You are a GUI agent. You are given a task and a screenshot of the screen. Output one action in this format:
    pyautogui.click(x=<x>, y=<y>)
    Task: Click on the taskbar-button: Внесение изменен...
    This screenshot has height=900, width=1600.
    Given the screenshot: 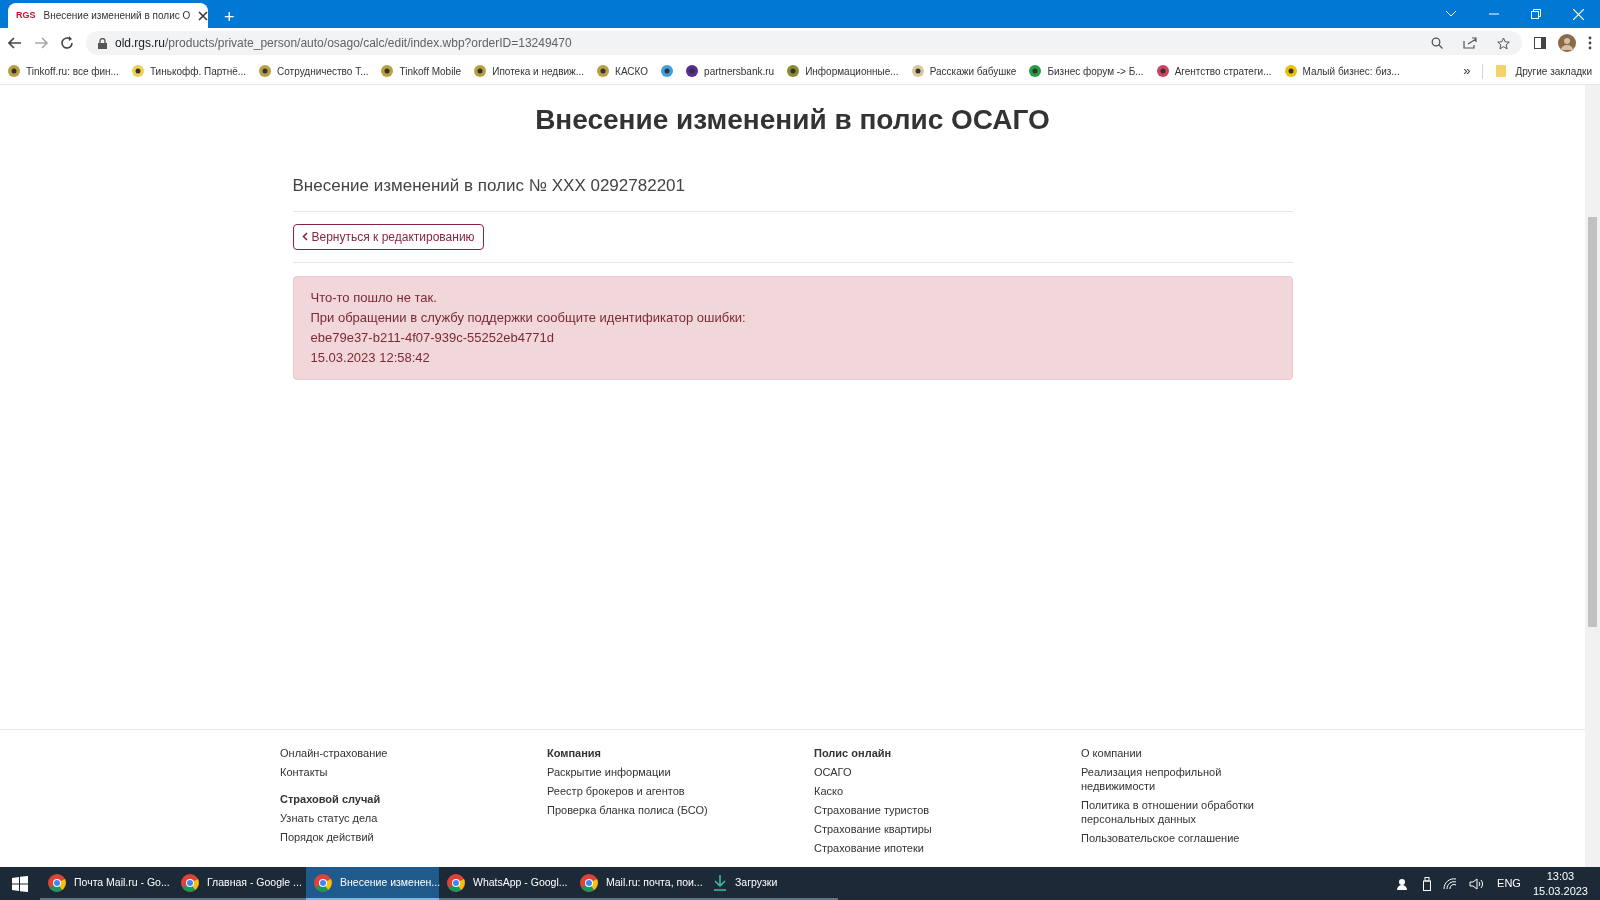 What is the action you would take?
    pyautogui.click(x=372, y=883)
    